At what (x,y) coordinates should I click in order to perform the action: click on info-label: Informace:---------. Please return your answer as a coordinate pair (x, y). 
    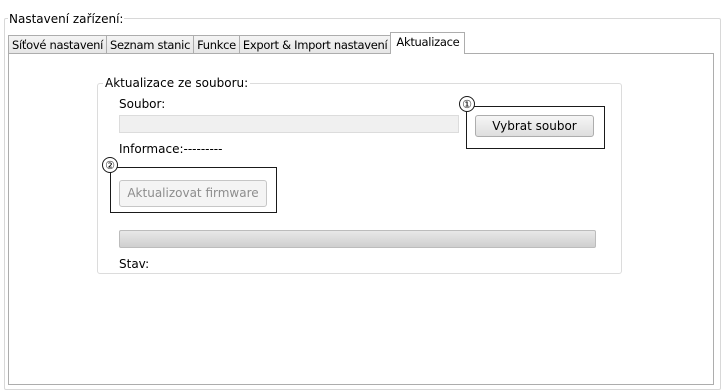
    Looking at the image, I should click on (171, 149).